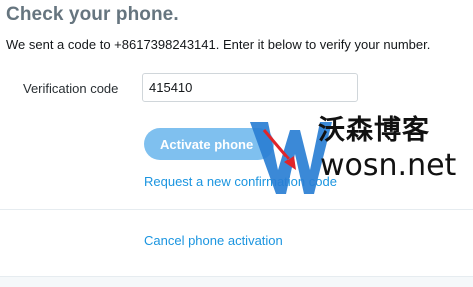 This screenshot has height=287, width=473. What do you see at coordinates (209, 144) in the screenshot?
I see `activate-phone-button: Activate phone` at bounding box center [209, 144].